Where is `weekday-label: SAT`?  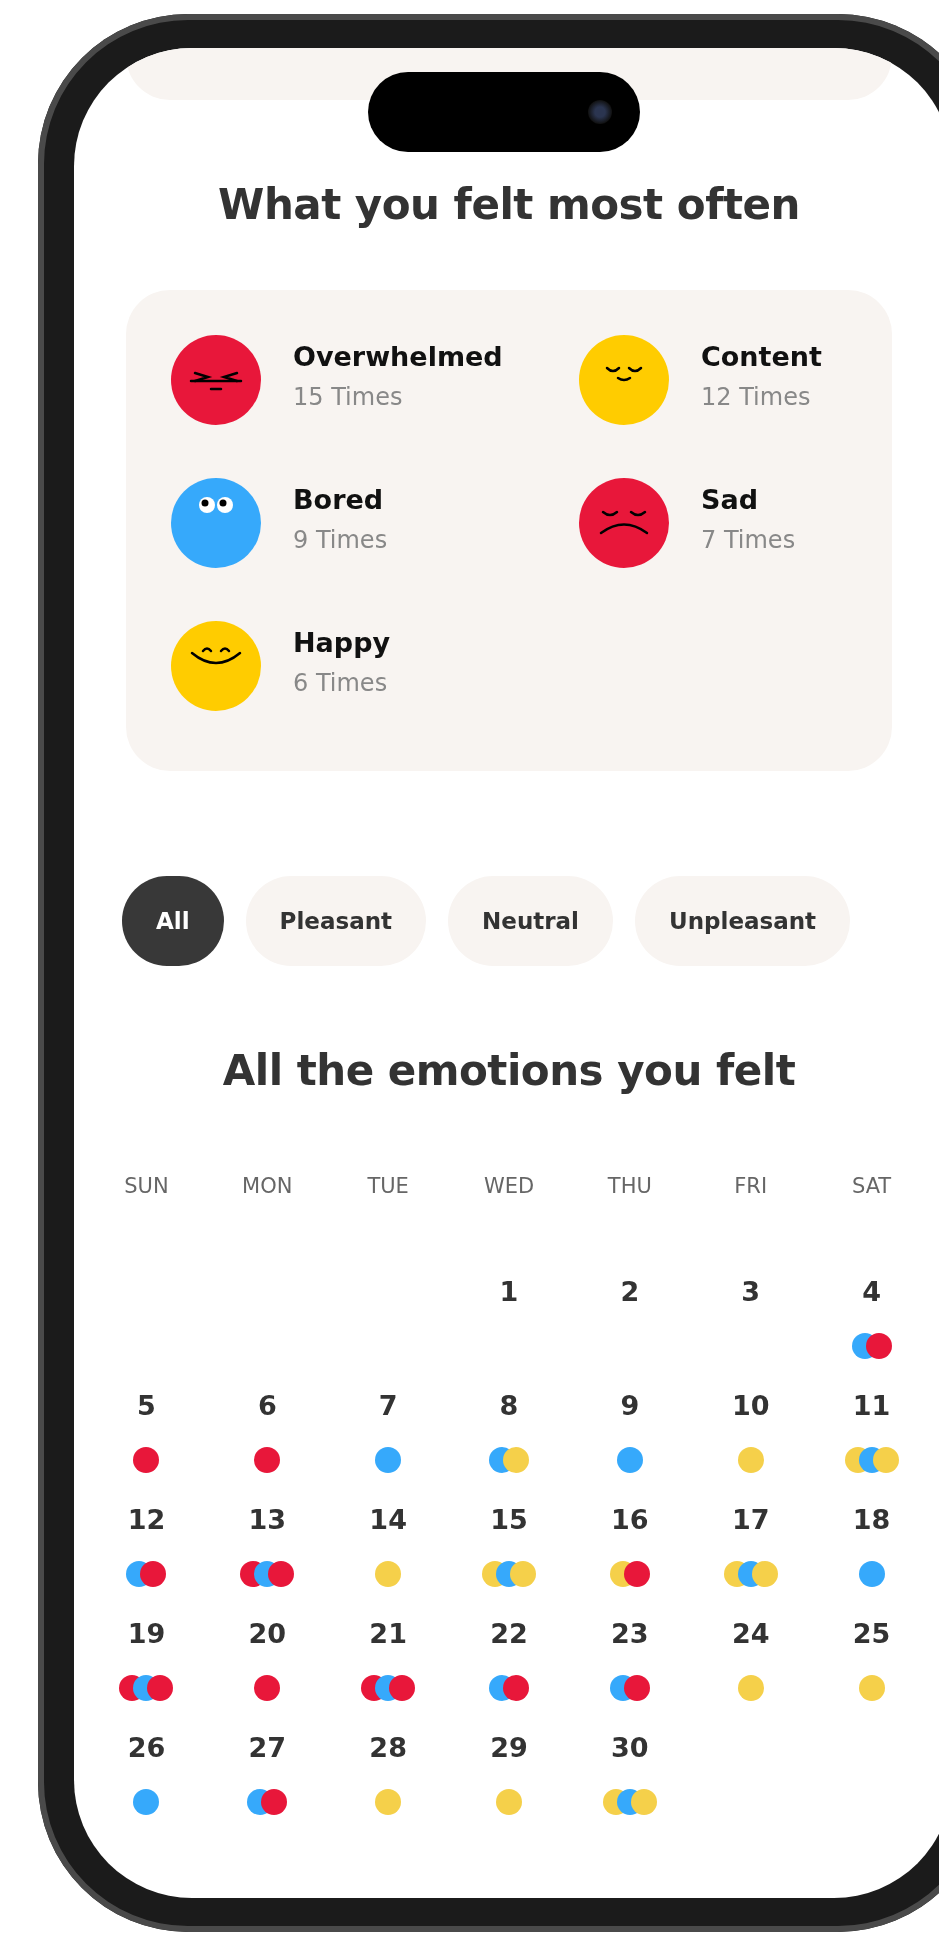 weekday-label: SAT is located at coordinates (871, 1186).